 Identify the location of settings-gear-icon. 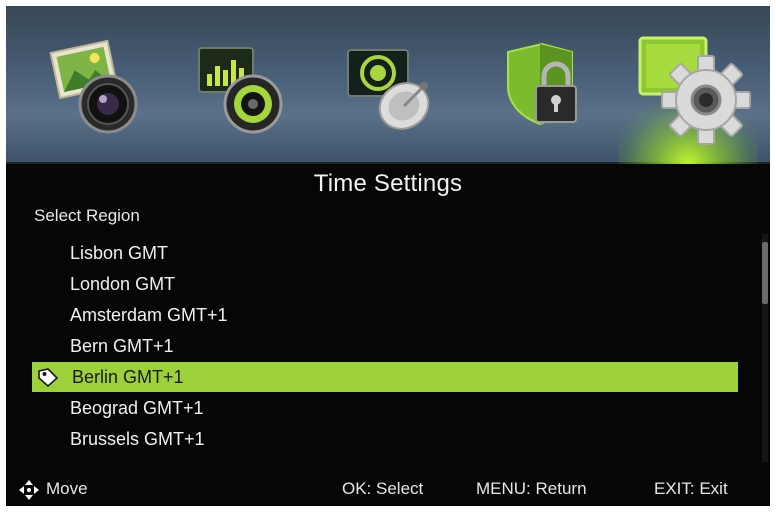
(694, 90).